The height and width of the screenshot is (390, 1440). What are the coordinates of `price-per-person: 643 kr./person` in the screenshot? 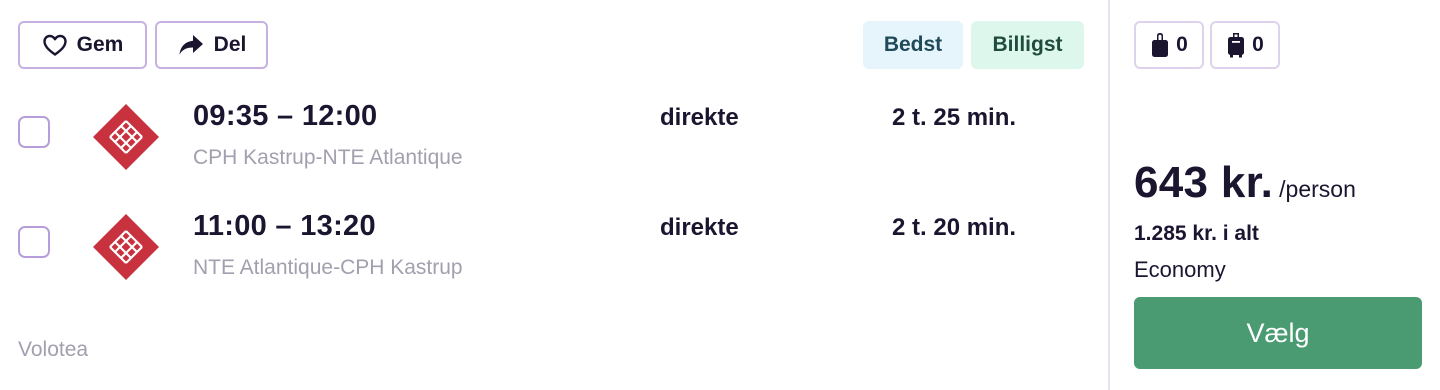 It's located at (1245, 183).